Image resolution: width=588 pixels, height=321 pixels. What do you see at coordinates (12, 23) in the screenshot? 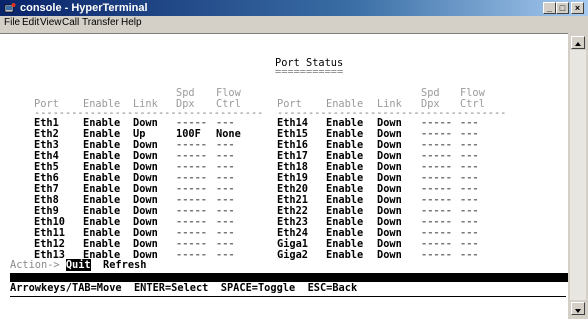
I see `menu-file: File` at bounding box center [12, 23].